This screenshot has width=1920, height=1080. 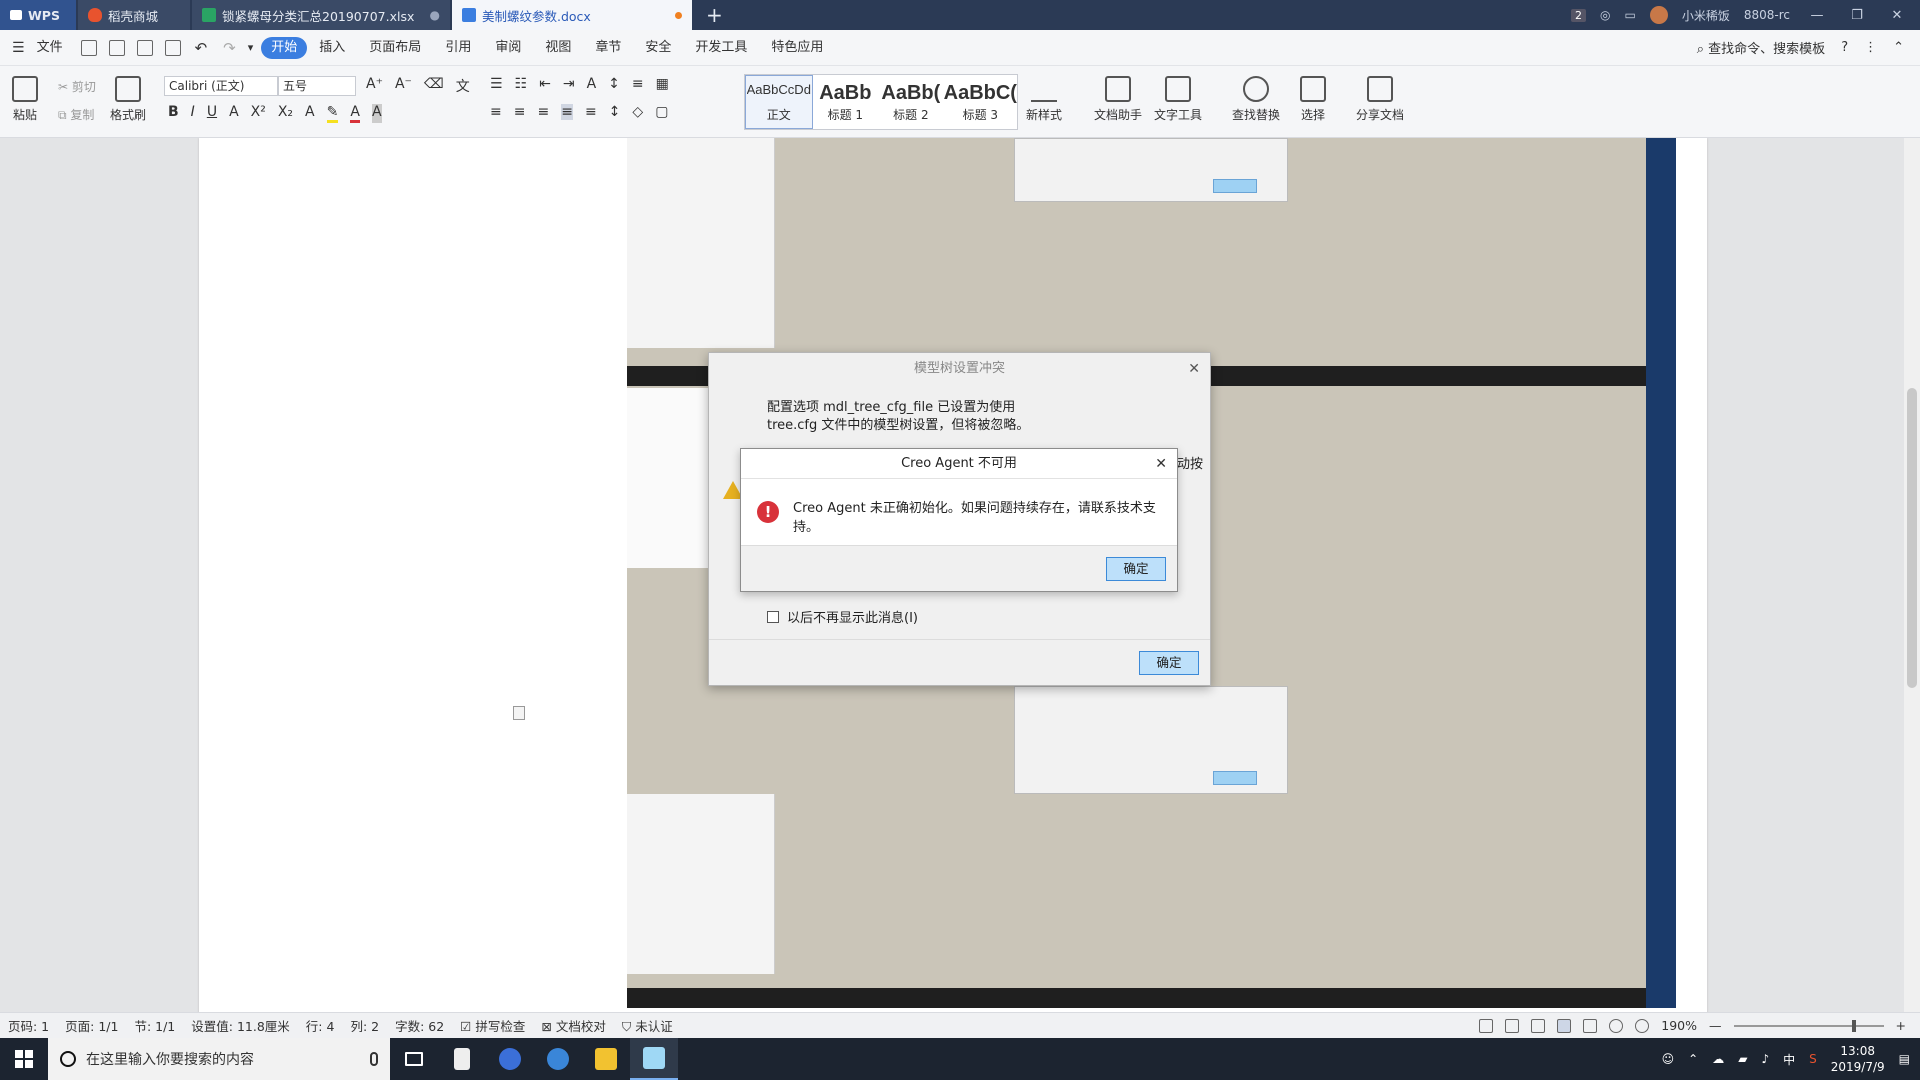 What do you see at coordinates (1642, 1025) in the screenshot?
I see `eye-protection-icon` at bounding box center [1642, 1025].